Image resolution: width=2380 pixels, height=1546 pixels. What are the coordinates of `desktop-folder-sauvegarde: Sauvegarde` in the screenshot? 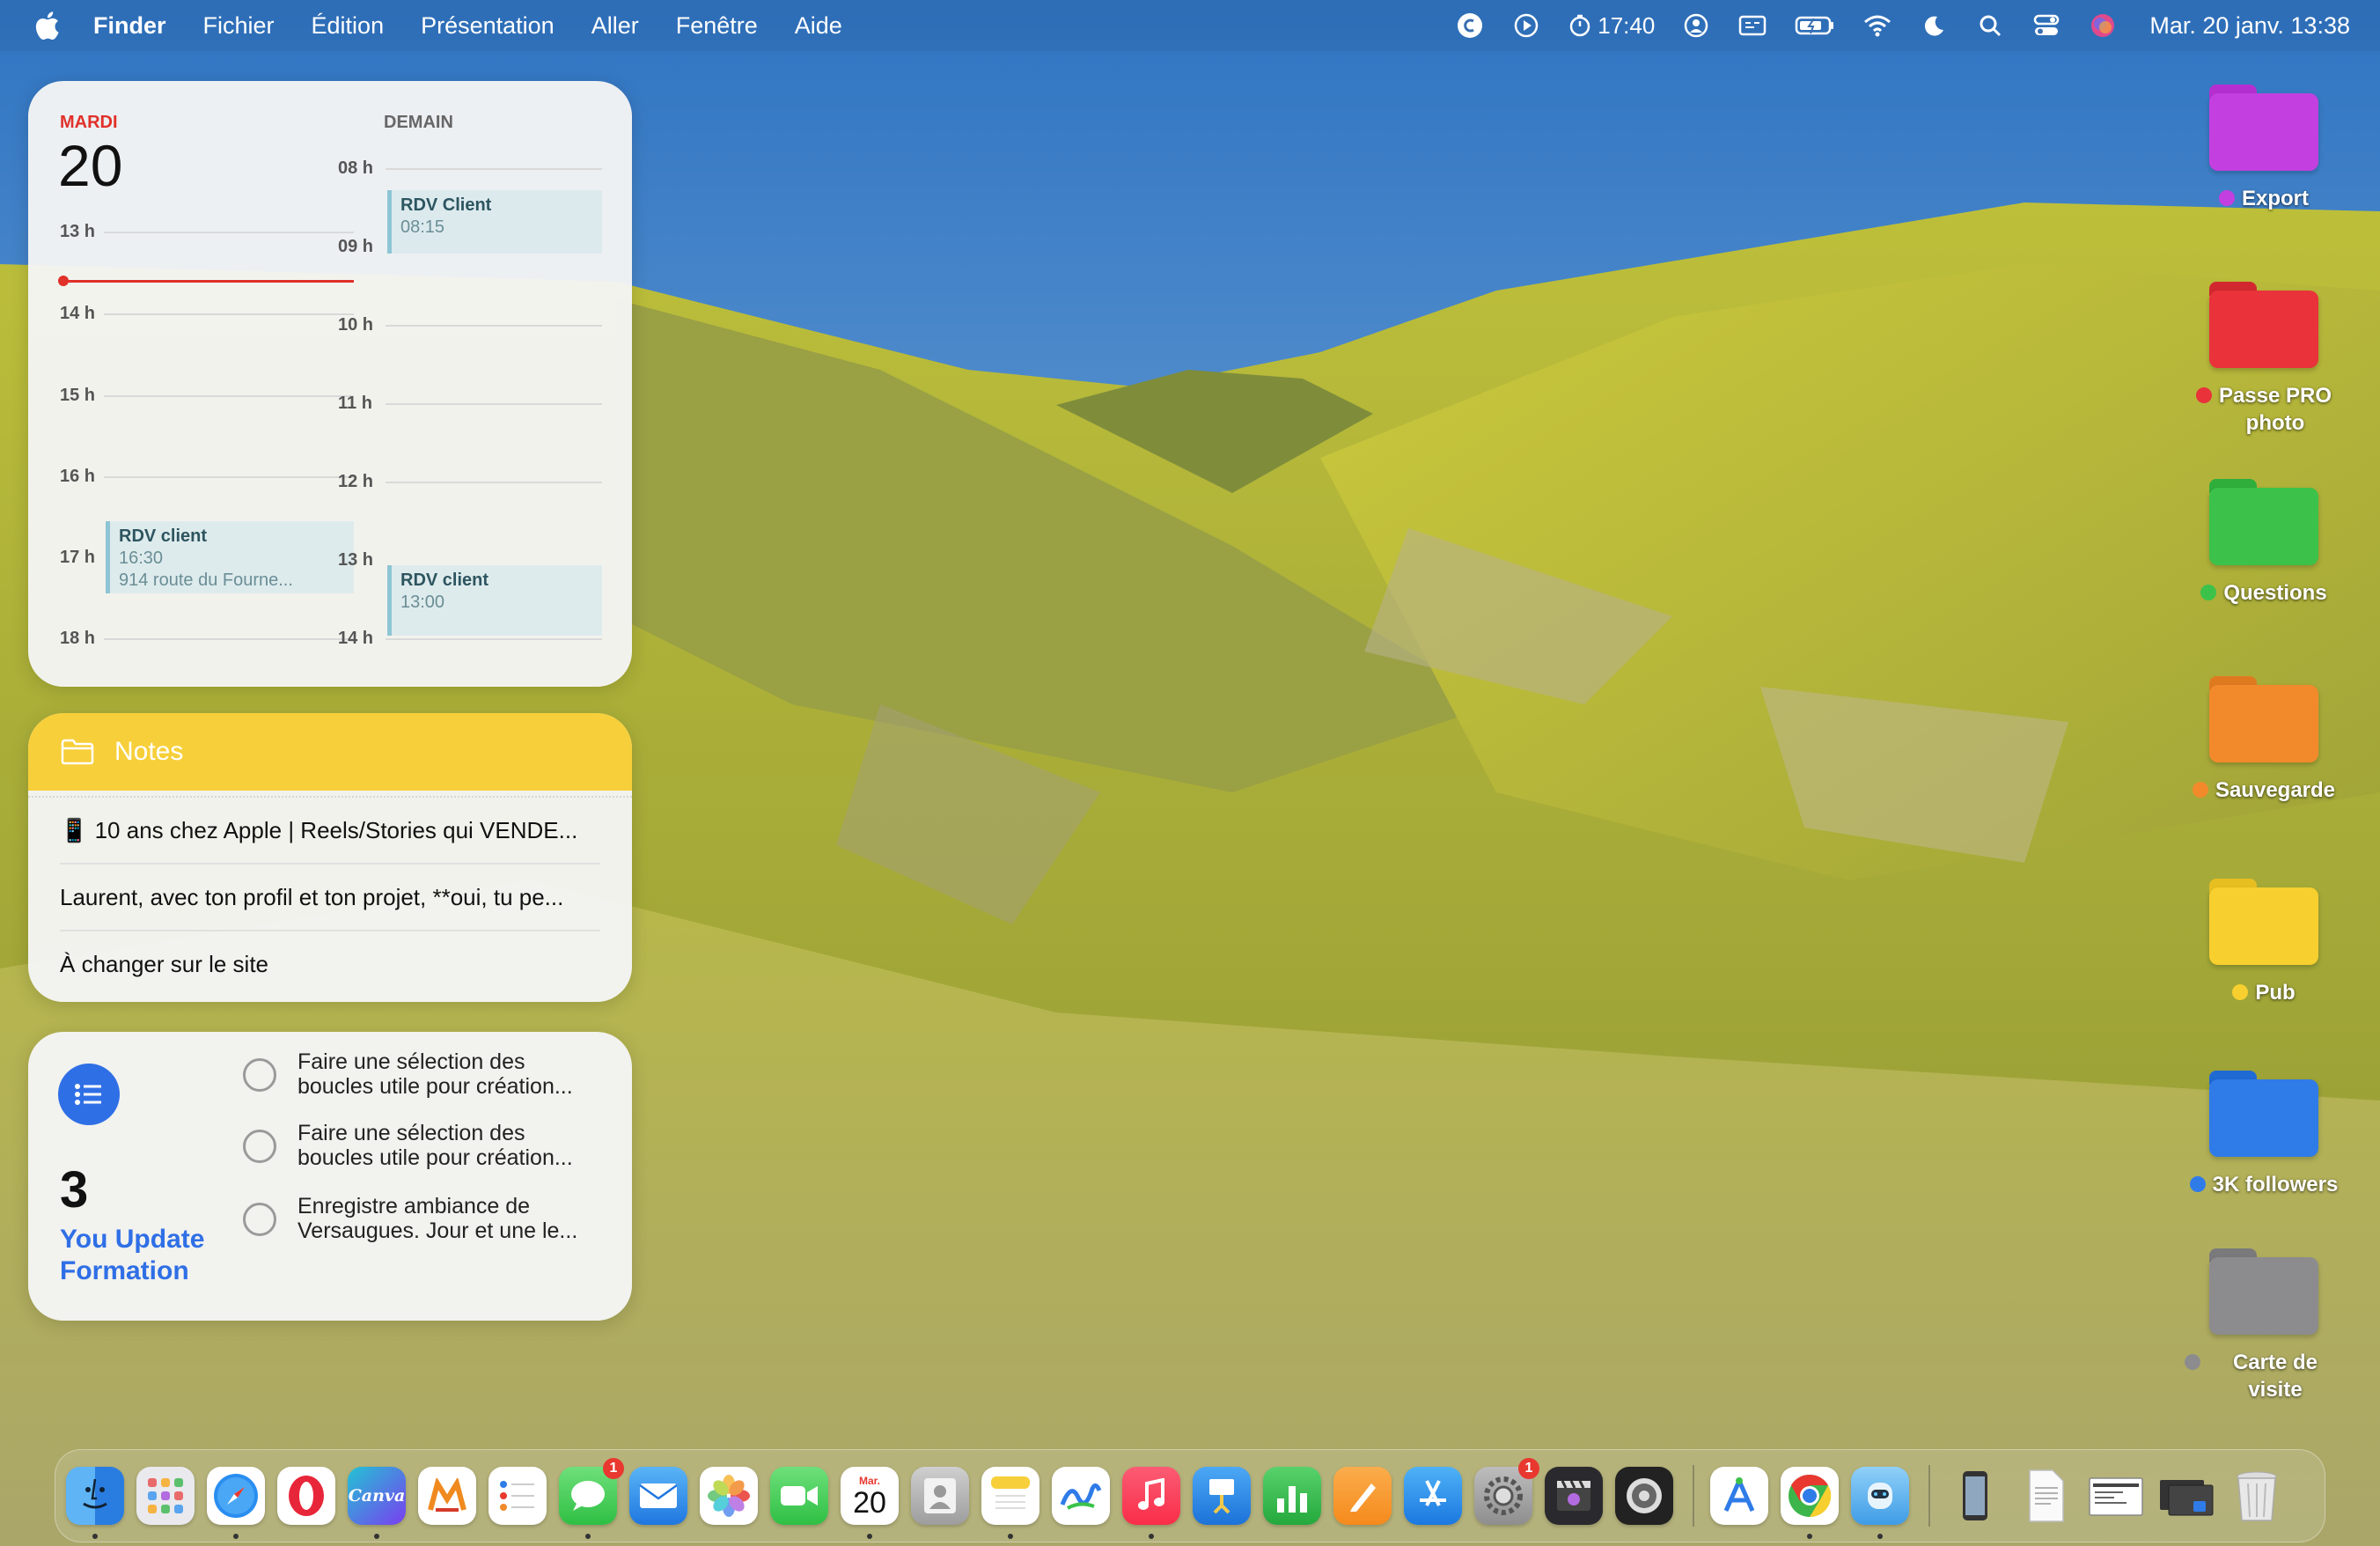 It's located at (2264, 740).